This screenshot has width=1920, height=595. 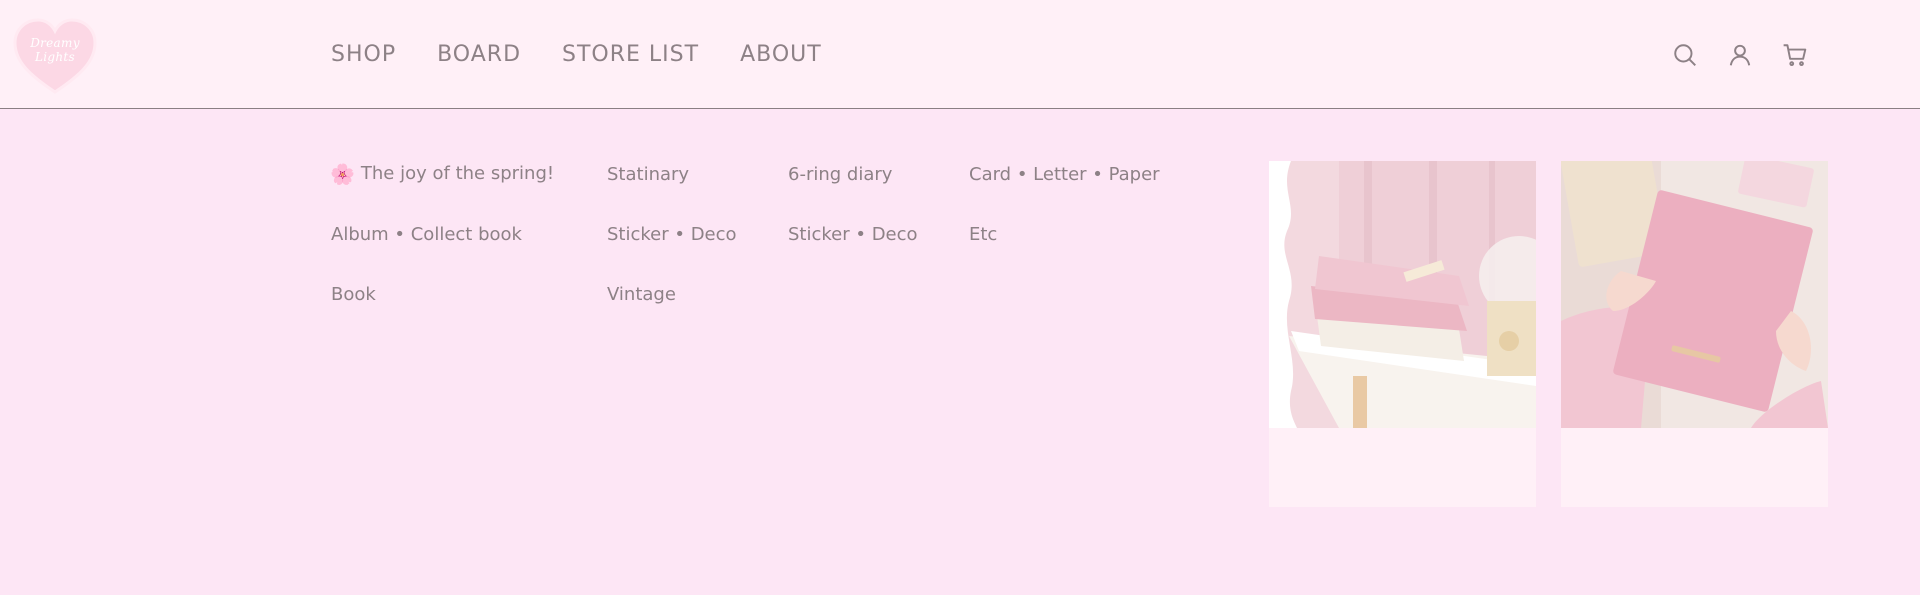 What do you see at coordinates (426, 235) in the screenshot?
I see `menu-link-album: Album • Collect book` at bounding box center [426, 235].